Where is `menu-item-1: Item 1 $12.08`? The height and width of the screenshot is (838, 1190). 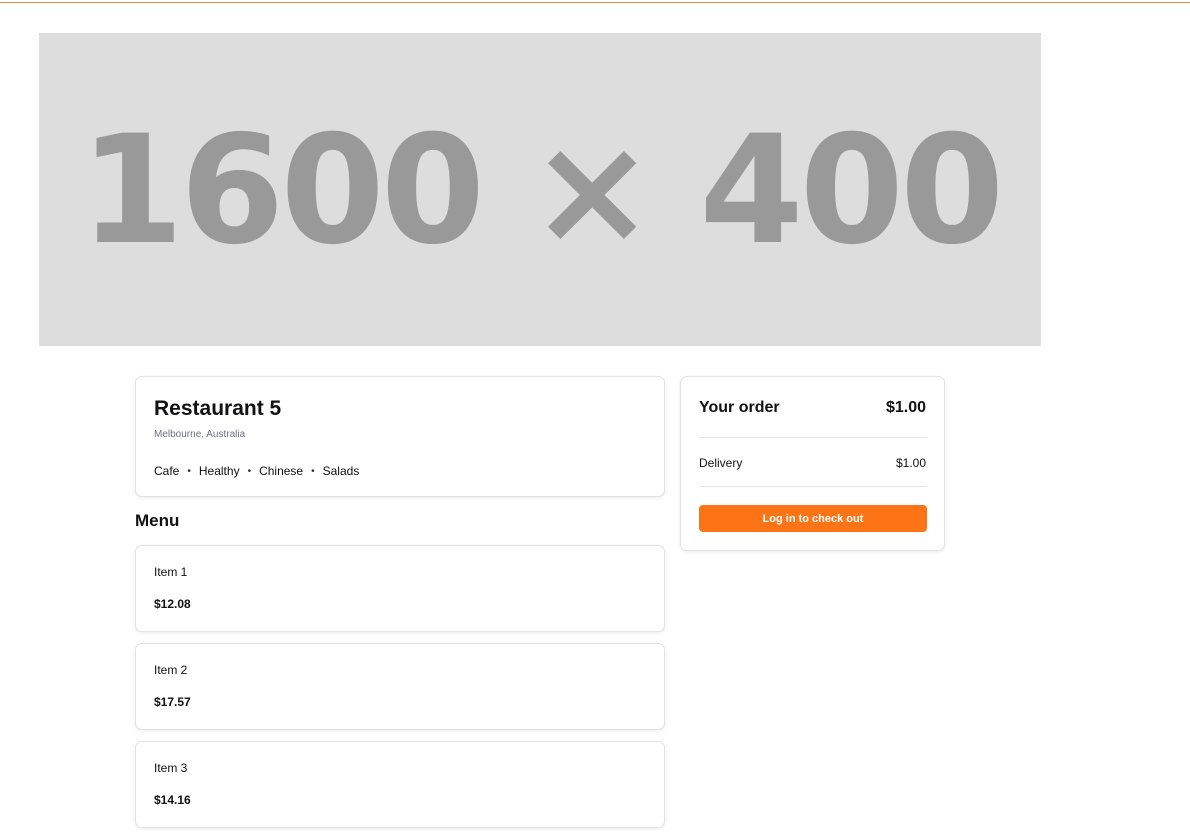 menu-item-1: Item 1 $12.08 is located at coordinates (400, 588).